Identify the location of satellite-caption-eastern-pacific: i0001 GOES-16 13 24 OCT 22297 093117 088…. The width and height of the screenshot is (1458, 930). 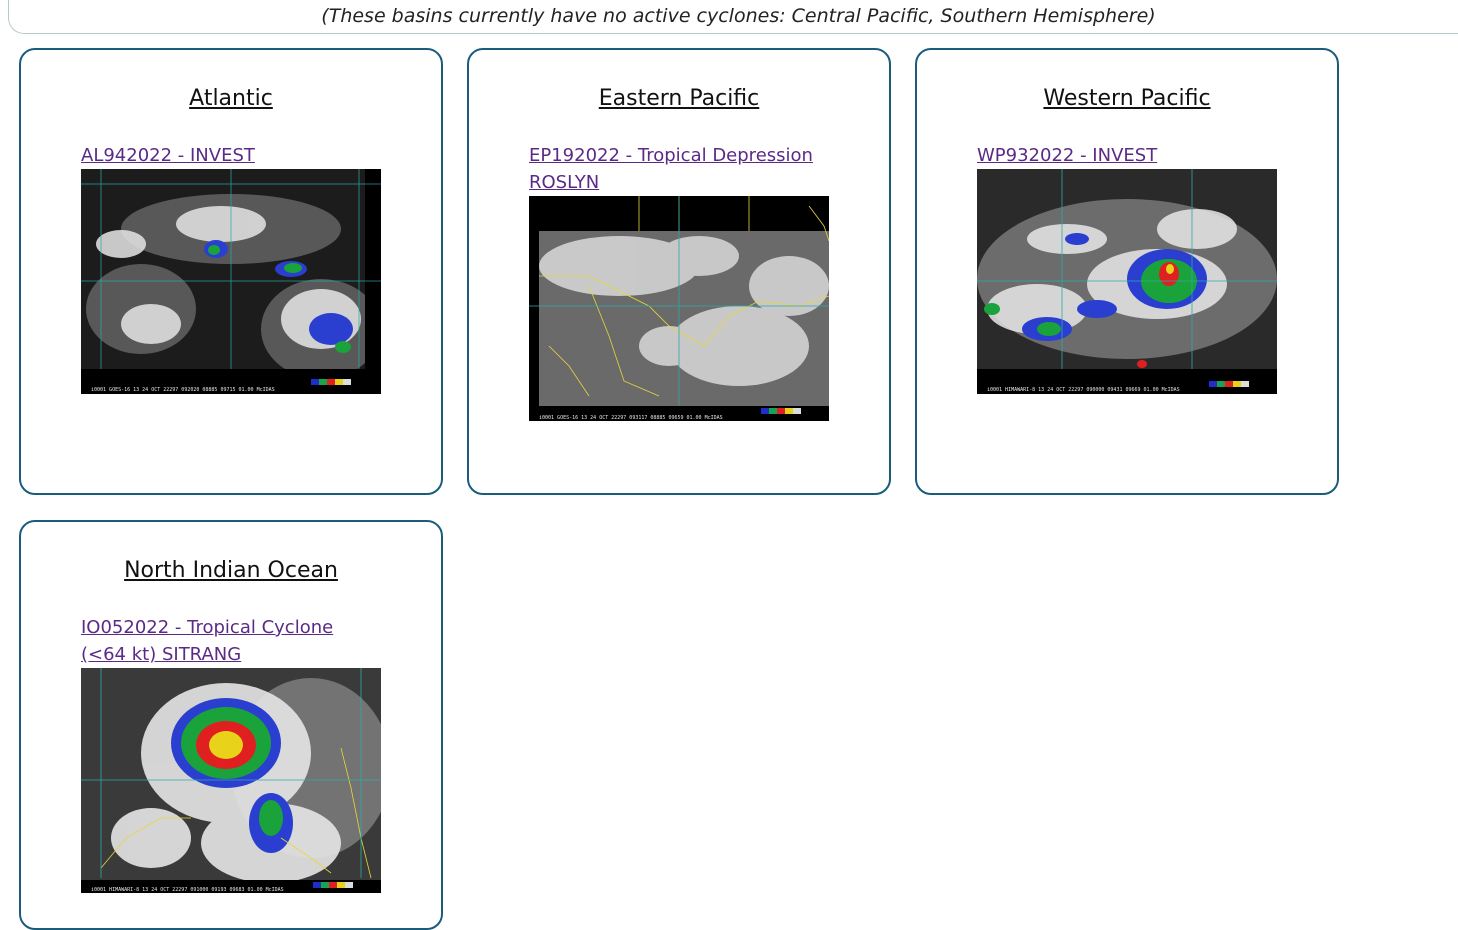
(631, 418).